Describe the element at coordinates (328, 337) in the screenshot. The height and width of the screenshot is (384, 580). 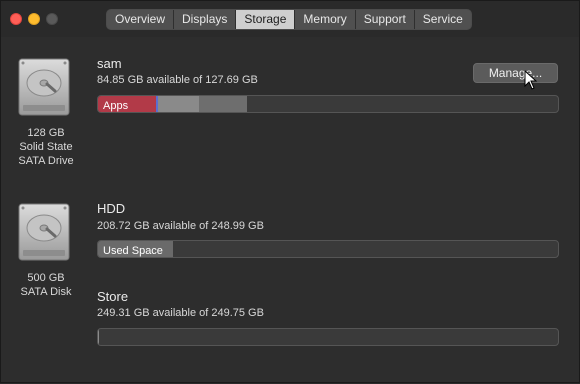
I see `storage-bar` at that location.